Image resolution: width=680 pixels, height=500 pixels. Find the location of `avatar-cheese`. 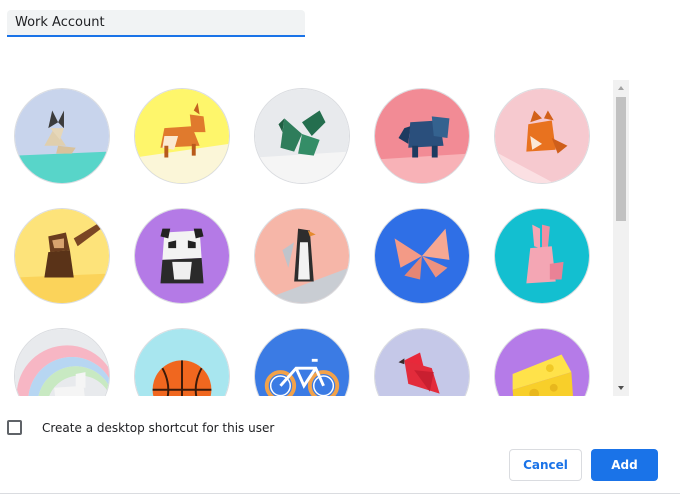

avatar-cheese is located at coordinates (542, 362).